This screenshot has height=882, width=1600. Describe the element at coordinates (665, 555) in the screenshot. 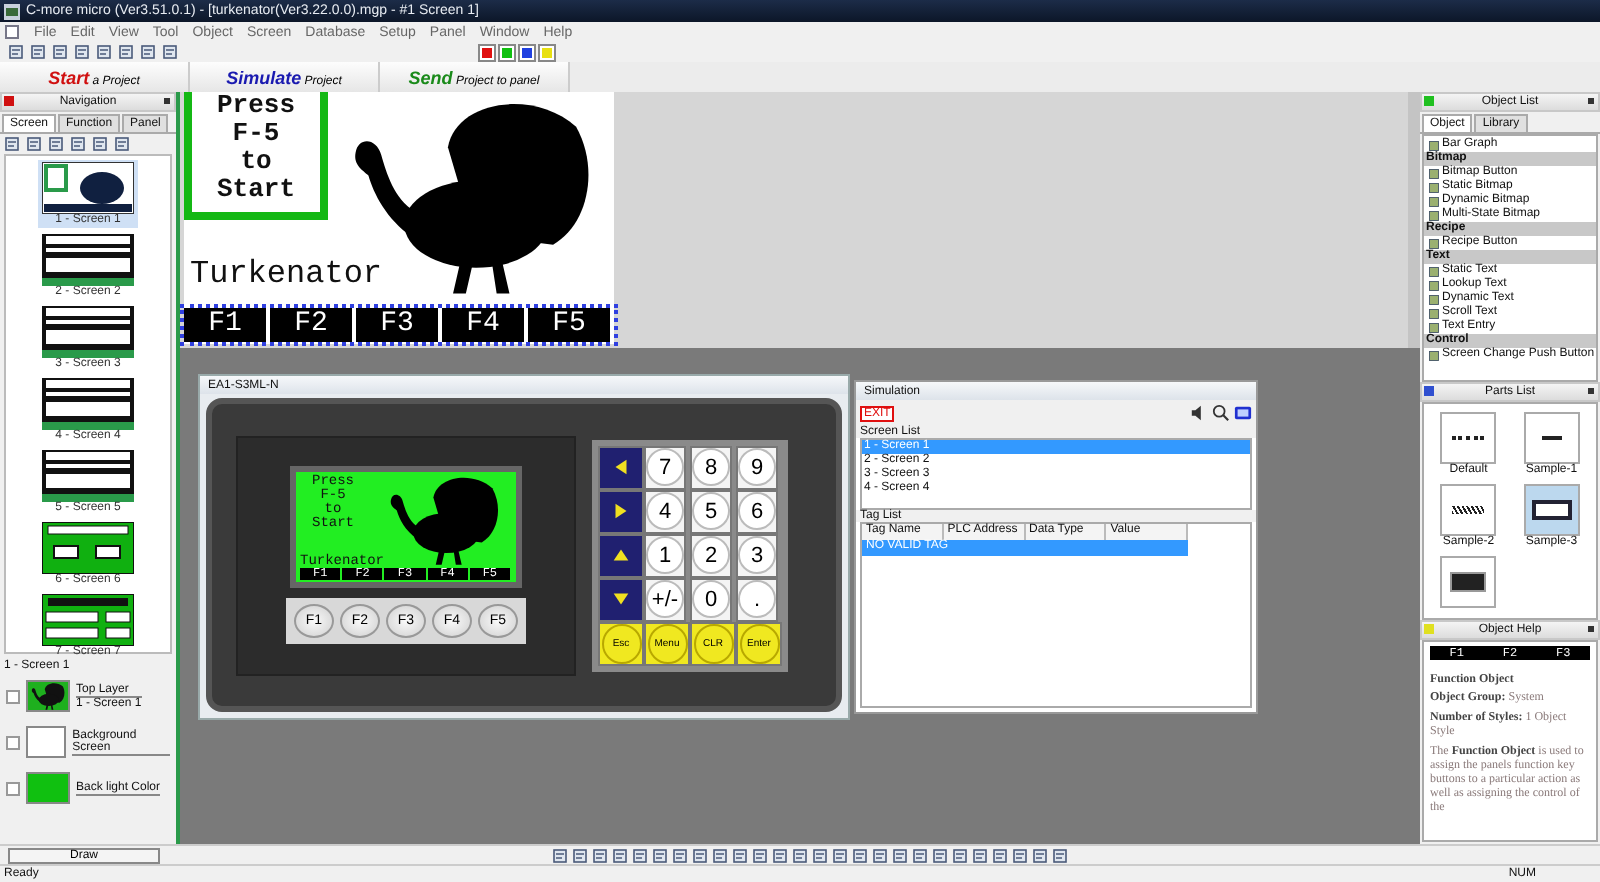

I see `number-key: 1` at that location.